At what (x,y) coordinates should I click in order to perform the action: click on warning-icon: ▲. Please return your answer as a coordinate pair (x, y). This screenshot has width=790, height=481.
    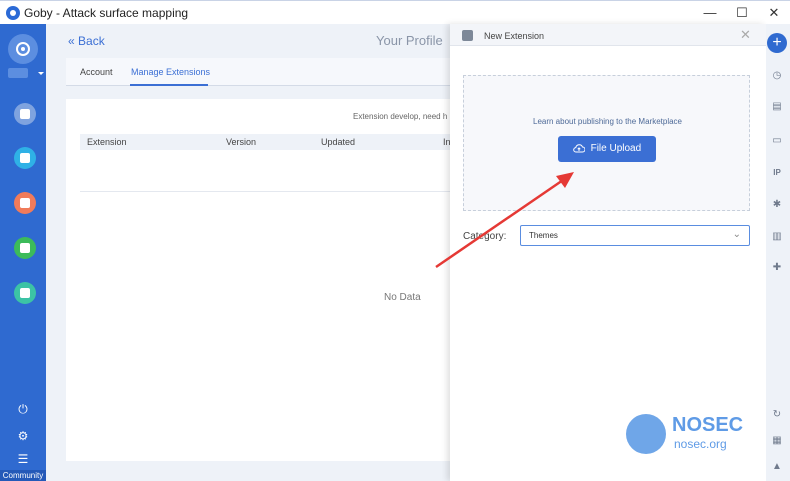
    Looking at the image, I should click on (777, 466).